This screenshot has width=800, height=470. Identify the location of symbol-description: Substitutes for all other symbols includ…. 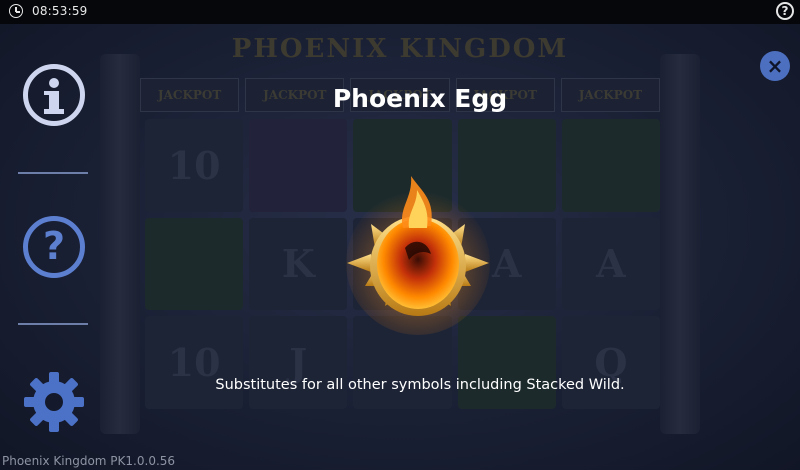
(420, 385).